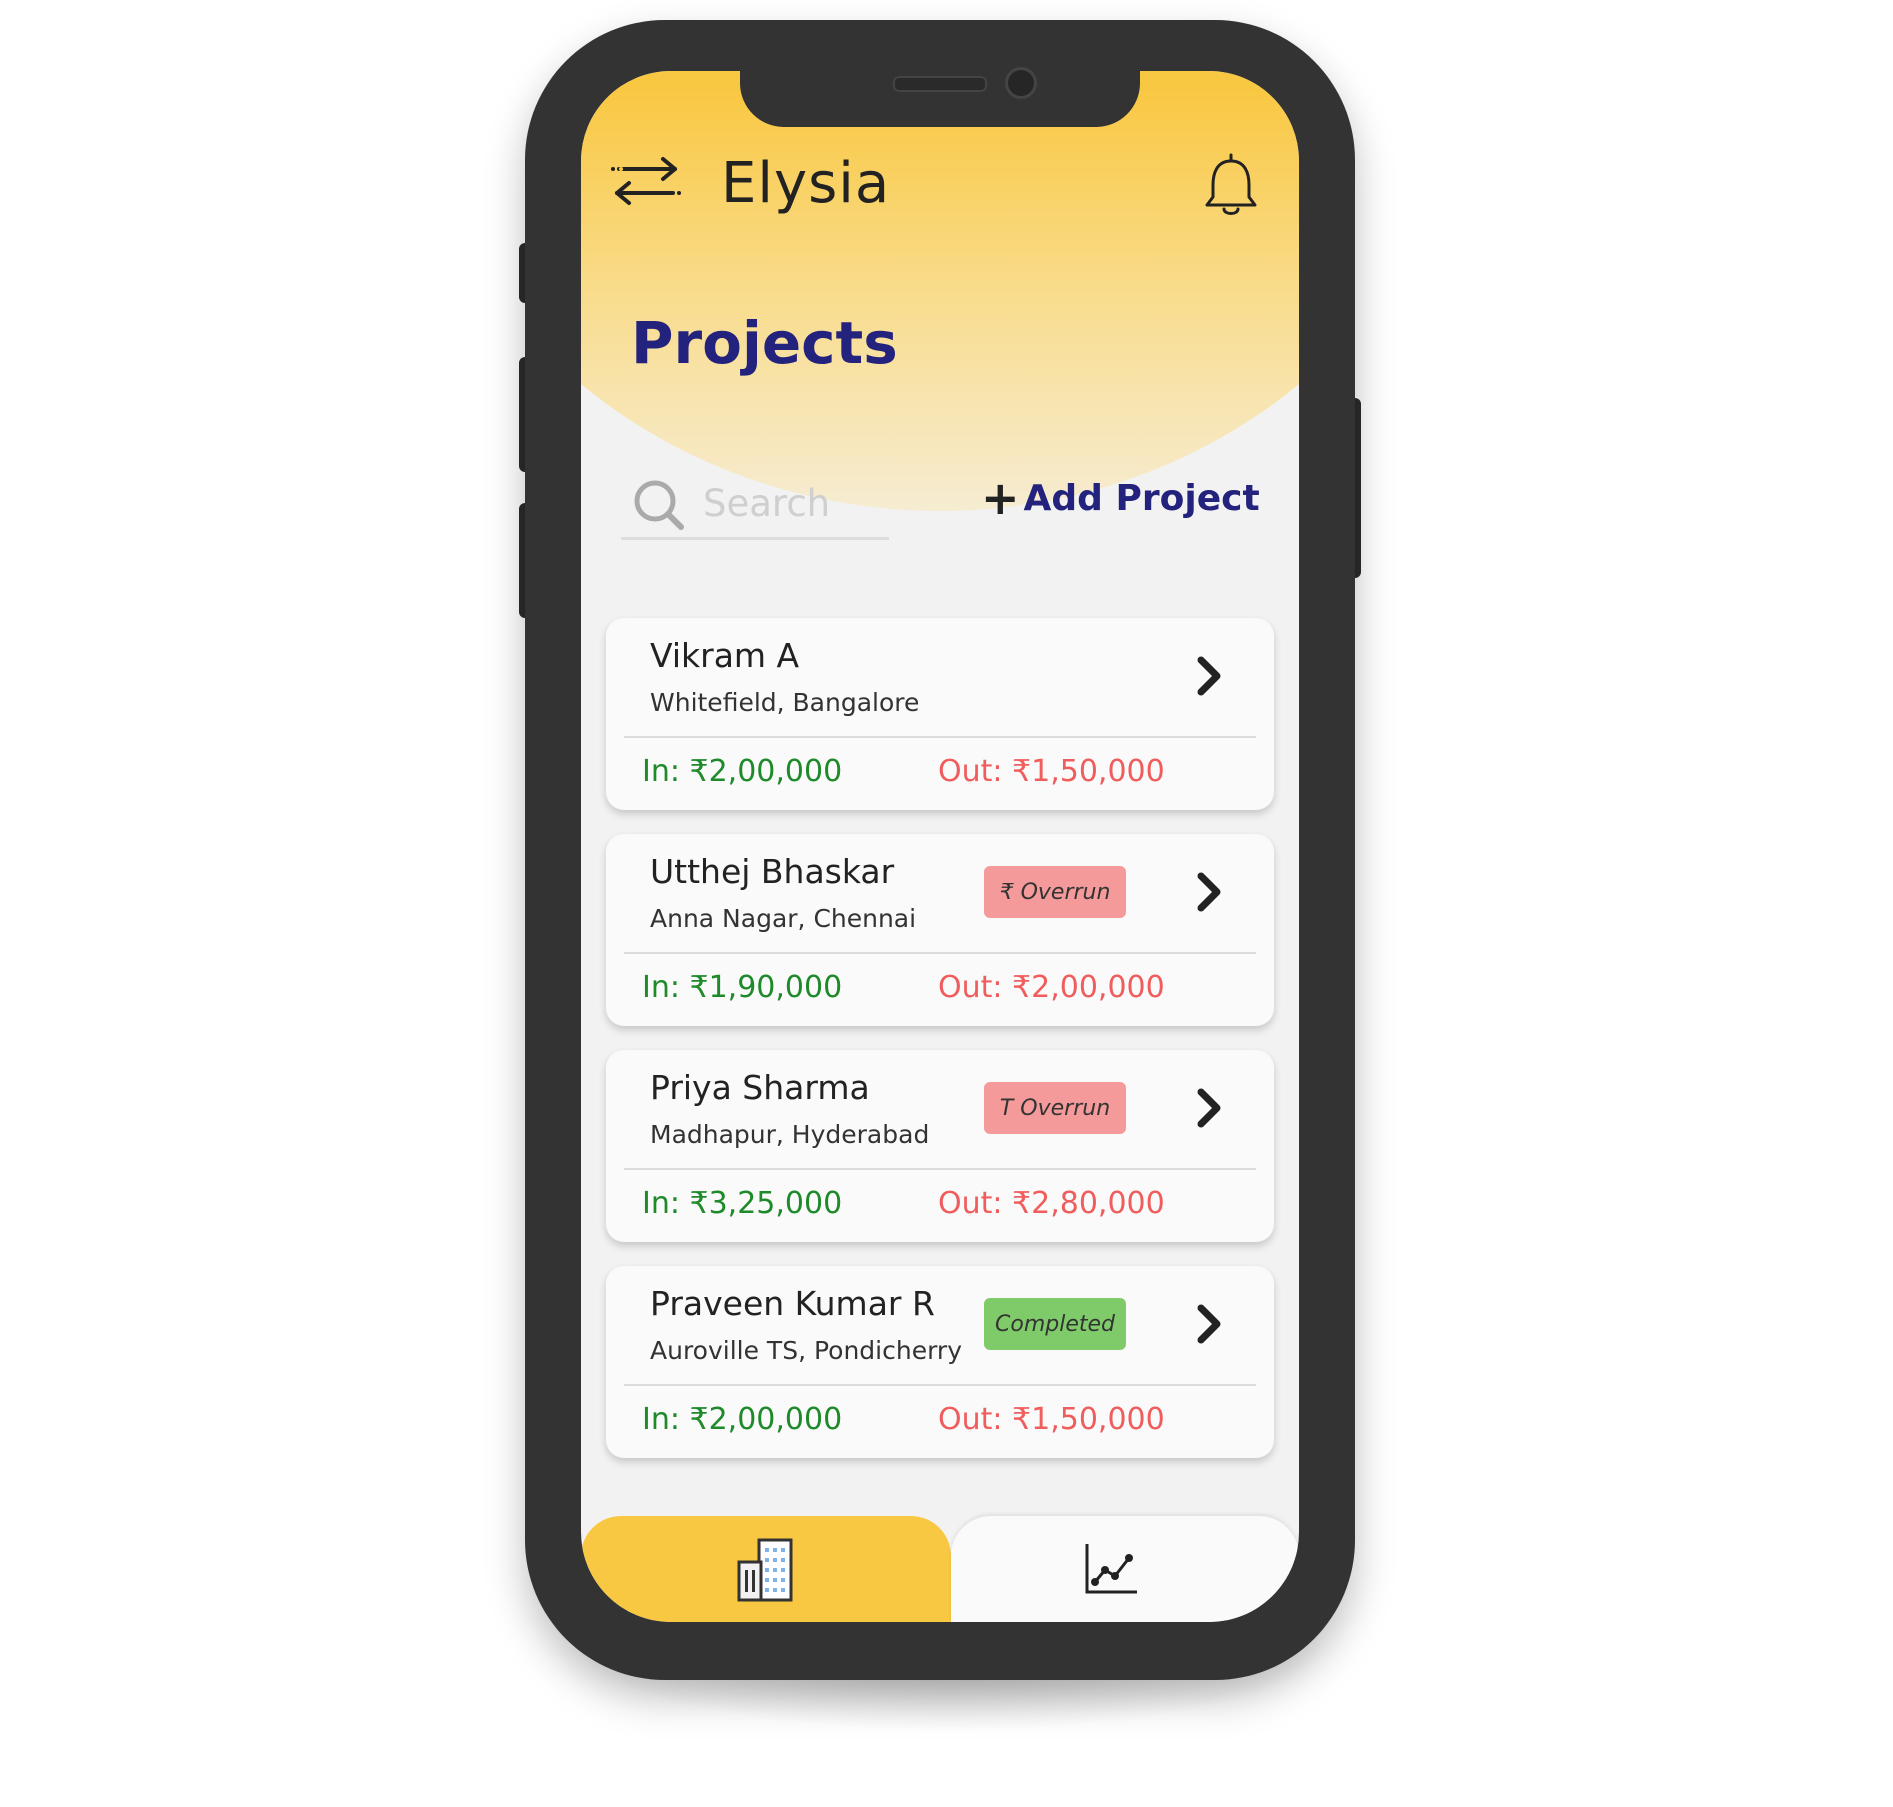 The height and width of the screenshot is (1807, 1893). I want to click on project-location: Madhapur, Hyderabad, so click(790, 1134).